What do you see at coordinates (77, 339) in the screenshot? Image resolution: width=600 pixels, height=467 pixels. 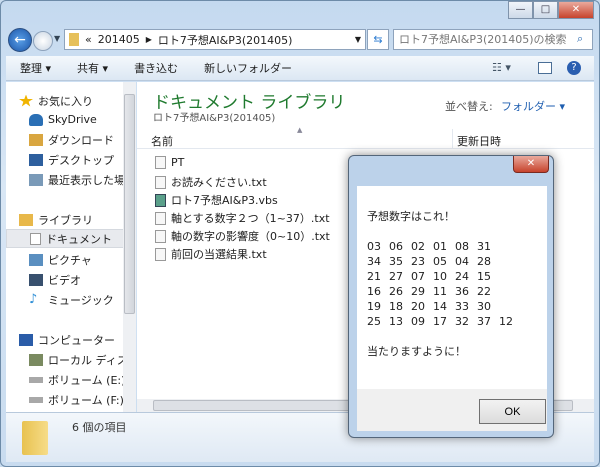 I see `nav-computer: コンピューター` at bounding box center [77, 339].